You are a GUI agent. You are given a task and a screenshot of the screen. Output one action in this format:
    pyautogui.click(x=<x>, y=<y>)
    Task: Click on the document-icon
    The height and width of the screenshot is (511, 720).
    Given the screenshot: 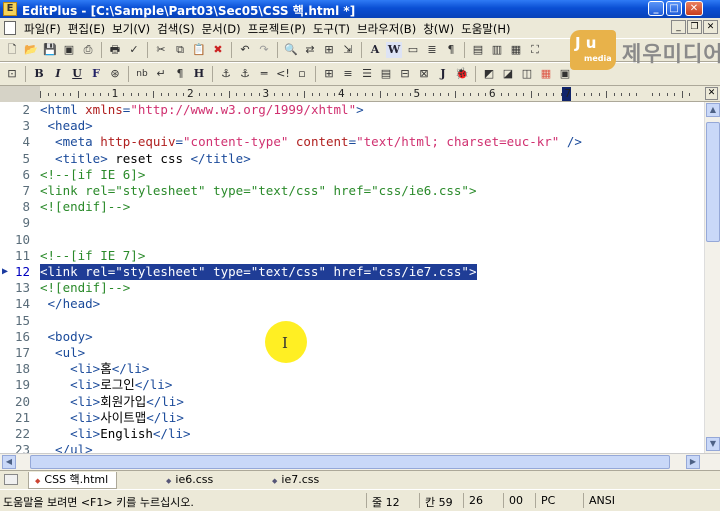 What is the action you would take?
    pyautogui.click(x=10, y=28)
    